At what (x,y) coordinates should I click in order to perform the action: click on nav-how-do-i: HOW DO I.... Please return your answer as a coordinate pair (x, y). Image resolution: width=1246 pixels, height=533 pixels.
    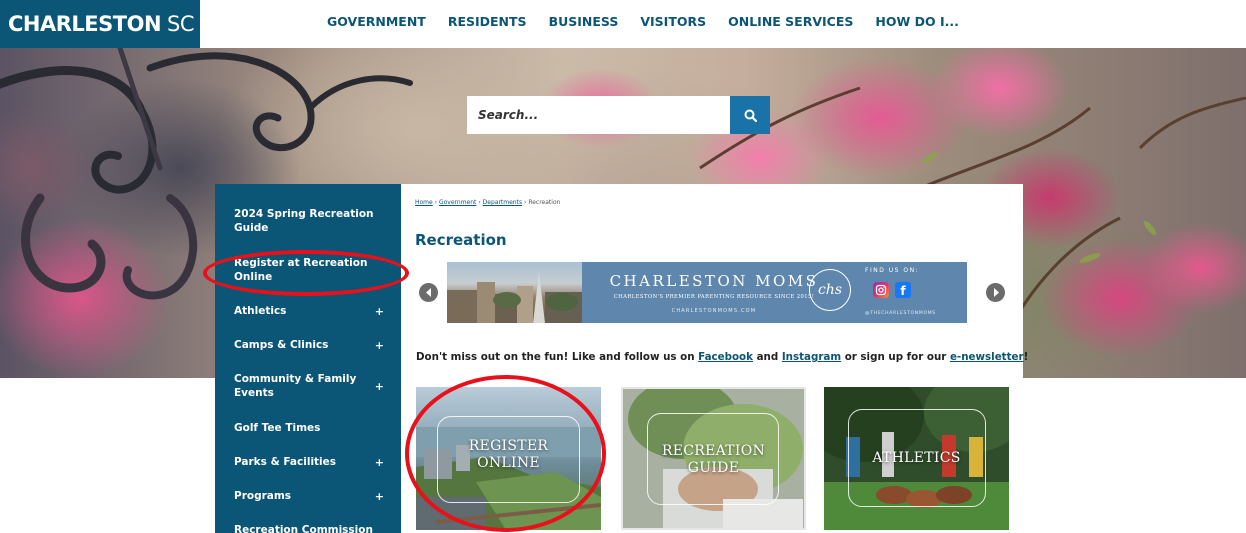
    Looking at the image, I should click on (916, 21).